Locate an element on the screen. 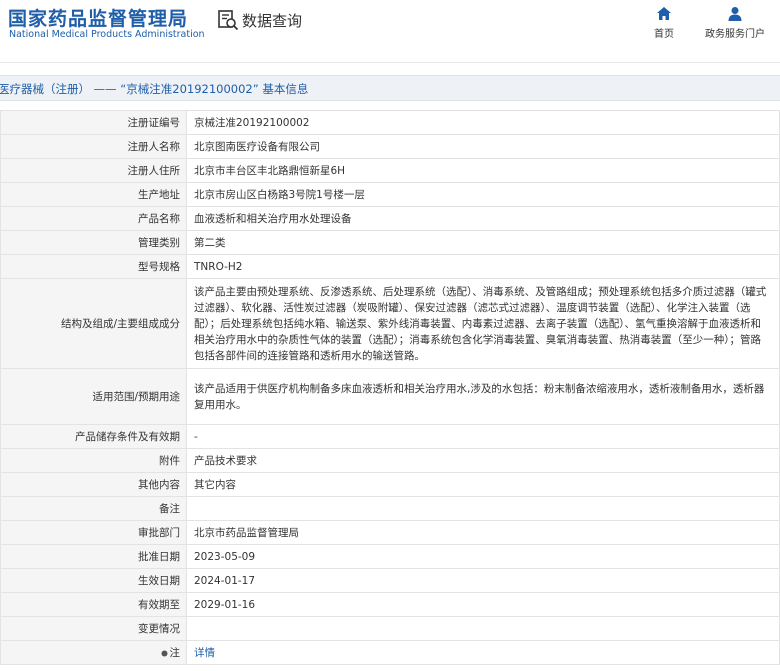 The height and width of the screenshot is (671, 780). row-value: 京械注准20192100002 is located at coordinates (483, 122).